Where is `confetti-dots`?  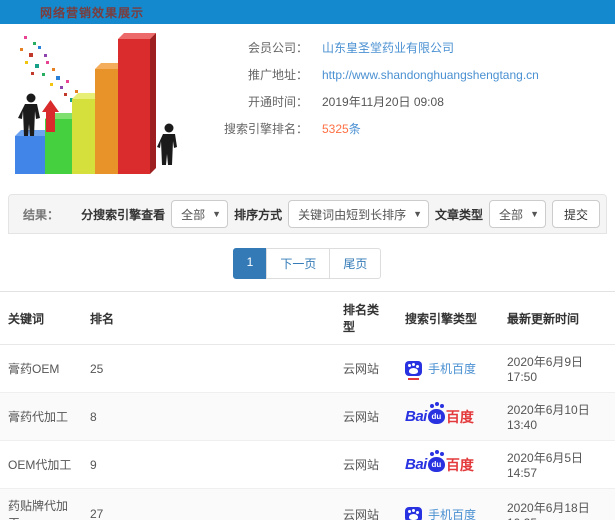
confetti-dots is located at coordinates (50, 70).